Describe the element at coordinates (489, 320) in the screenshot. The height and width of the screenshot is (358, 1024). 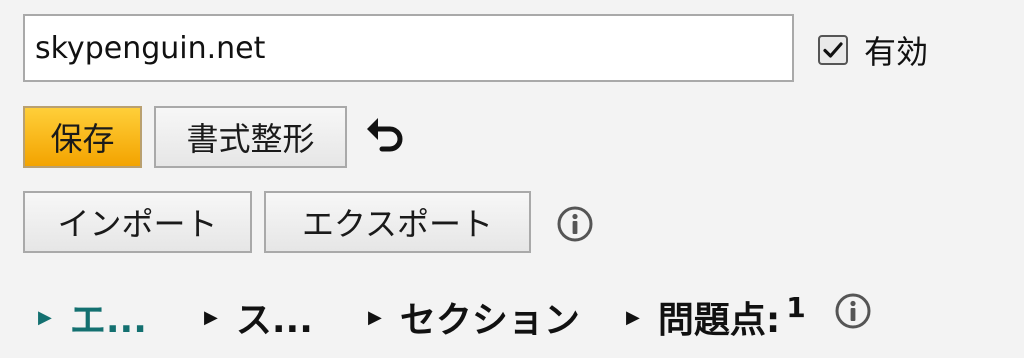
I see `section-tab-sections-label: セクション` at that location.